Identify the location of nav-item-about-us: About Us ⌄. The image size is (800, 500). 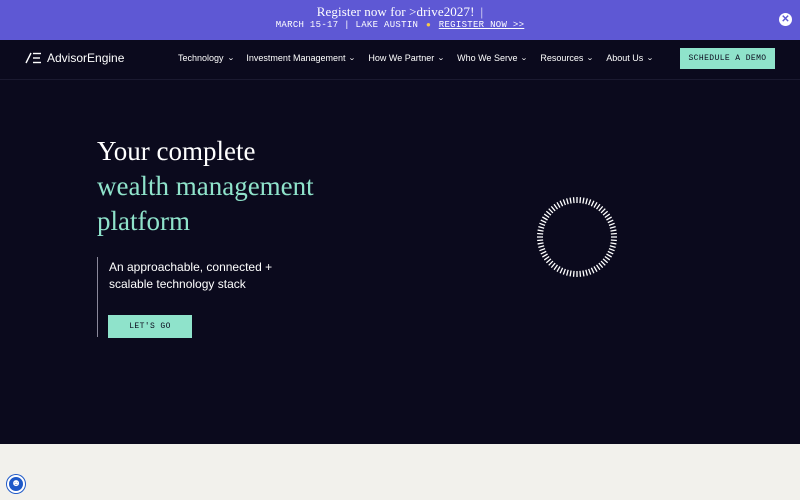
(630, 58).